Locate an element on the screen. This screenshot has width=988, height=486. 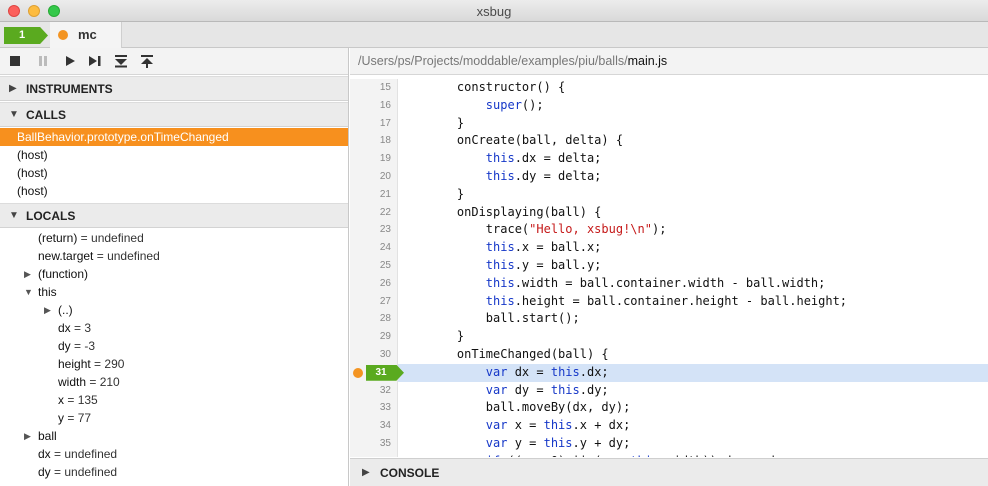
line-number: 36 is located at coordinates (385, 455).